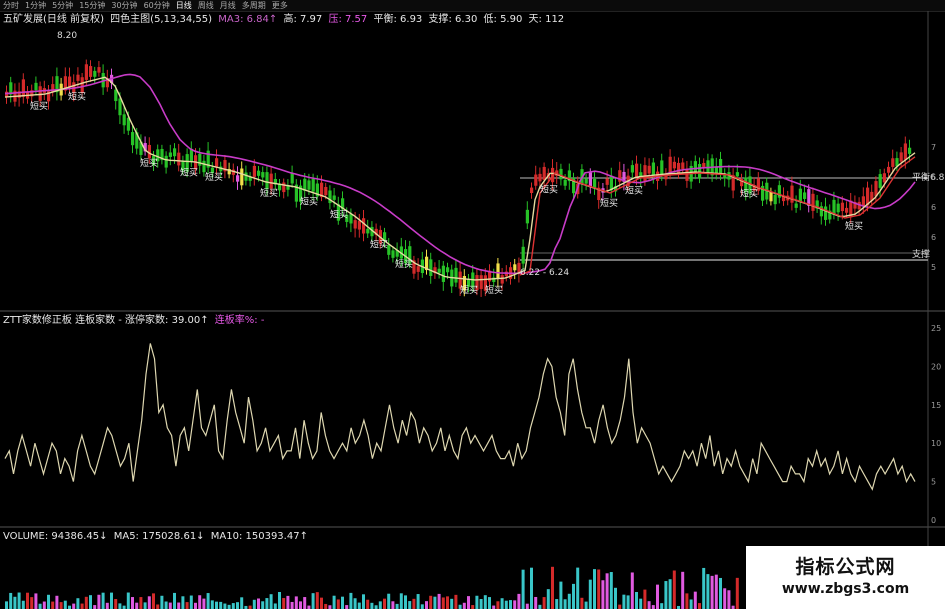 The height and width of the screenshot is (609, 945). Describe the element at coordinates (372, 587) in the screenshot. I see `volume-bars` at that location.